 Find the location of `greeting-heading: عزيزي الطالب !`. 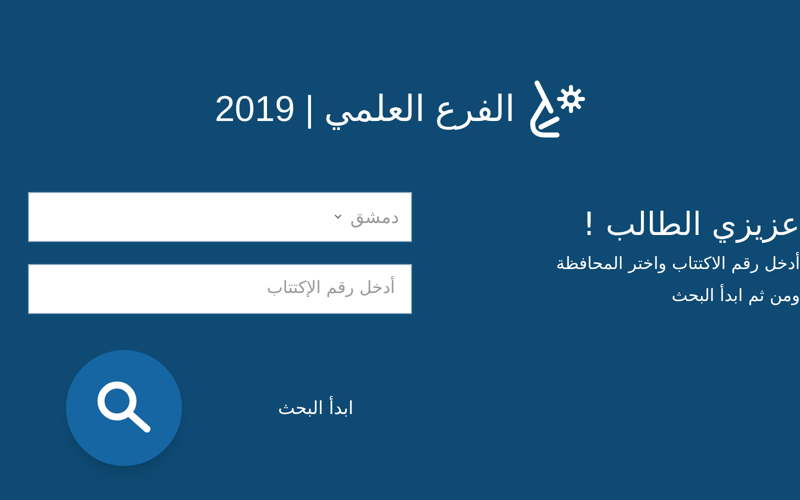

greeting-heading: عزيزي الطالب ! is located at coordinates (691, 224).